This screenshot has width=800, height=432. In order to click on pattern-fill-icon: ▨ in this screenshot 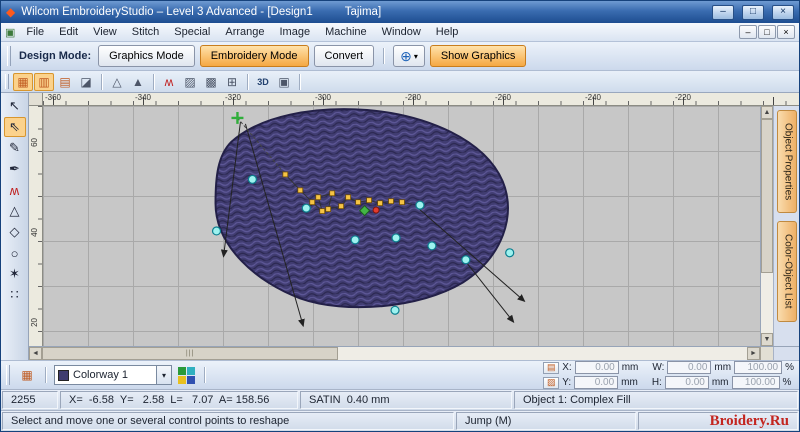, I will do `click(190, 82)`.